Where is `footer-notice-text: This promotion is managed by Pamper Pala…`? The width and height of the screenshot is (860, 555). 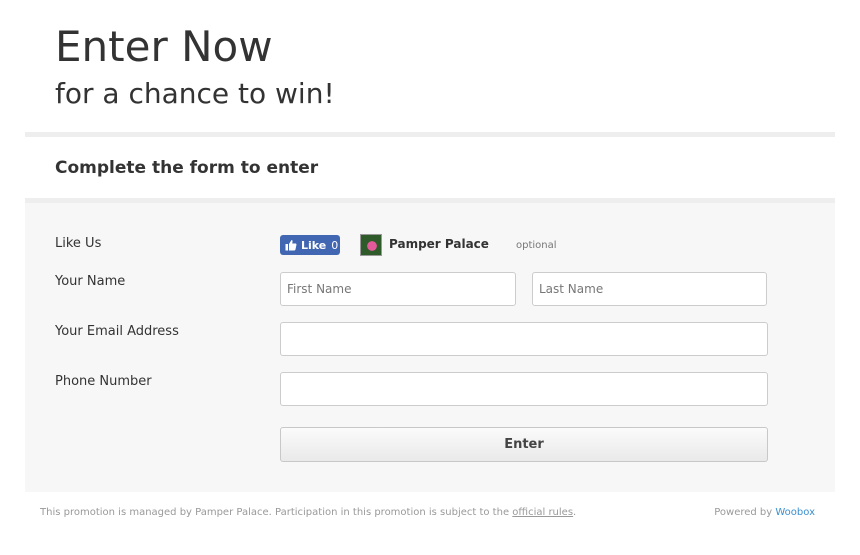
footer-notice-text: This promotion is managed by Pamper Pala… is located at coordinates (275, 512).